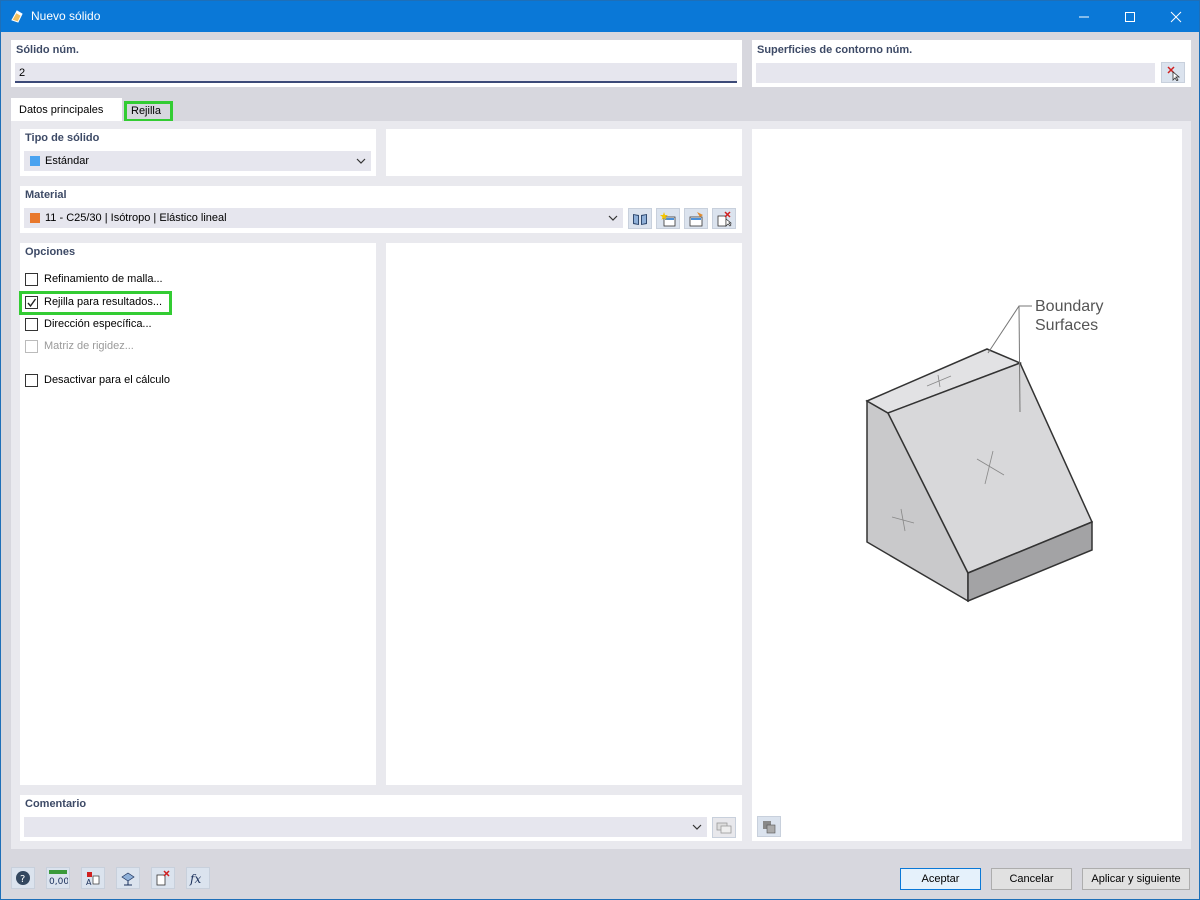 This screenshot has height=900, width=1200. I want to click on illustration-caption-line1: Boundary, so click(1069, 306).